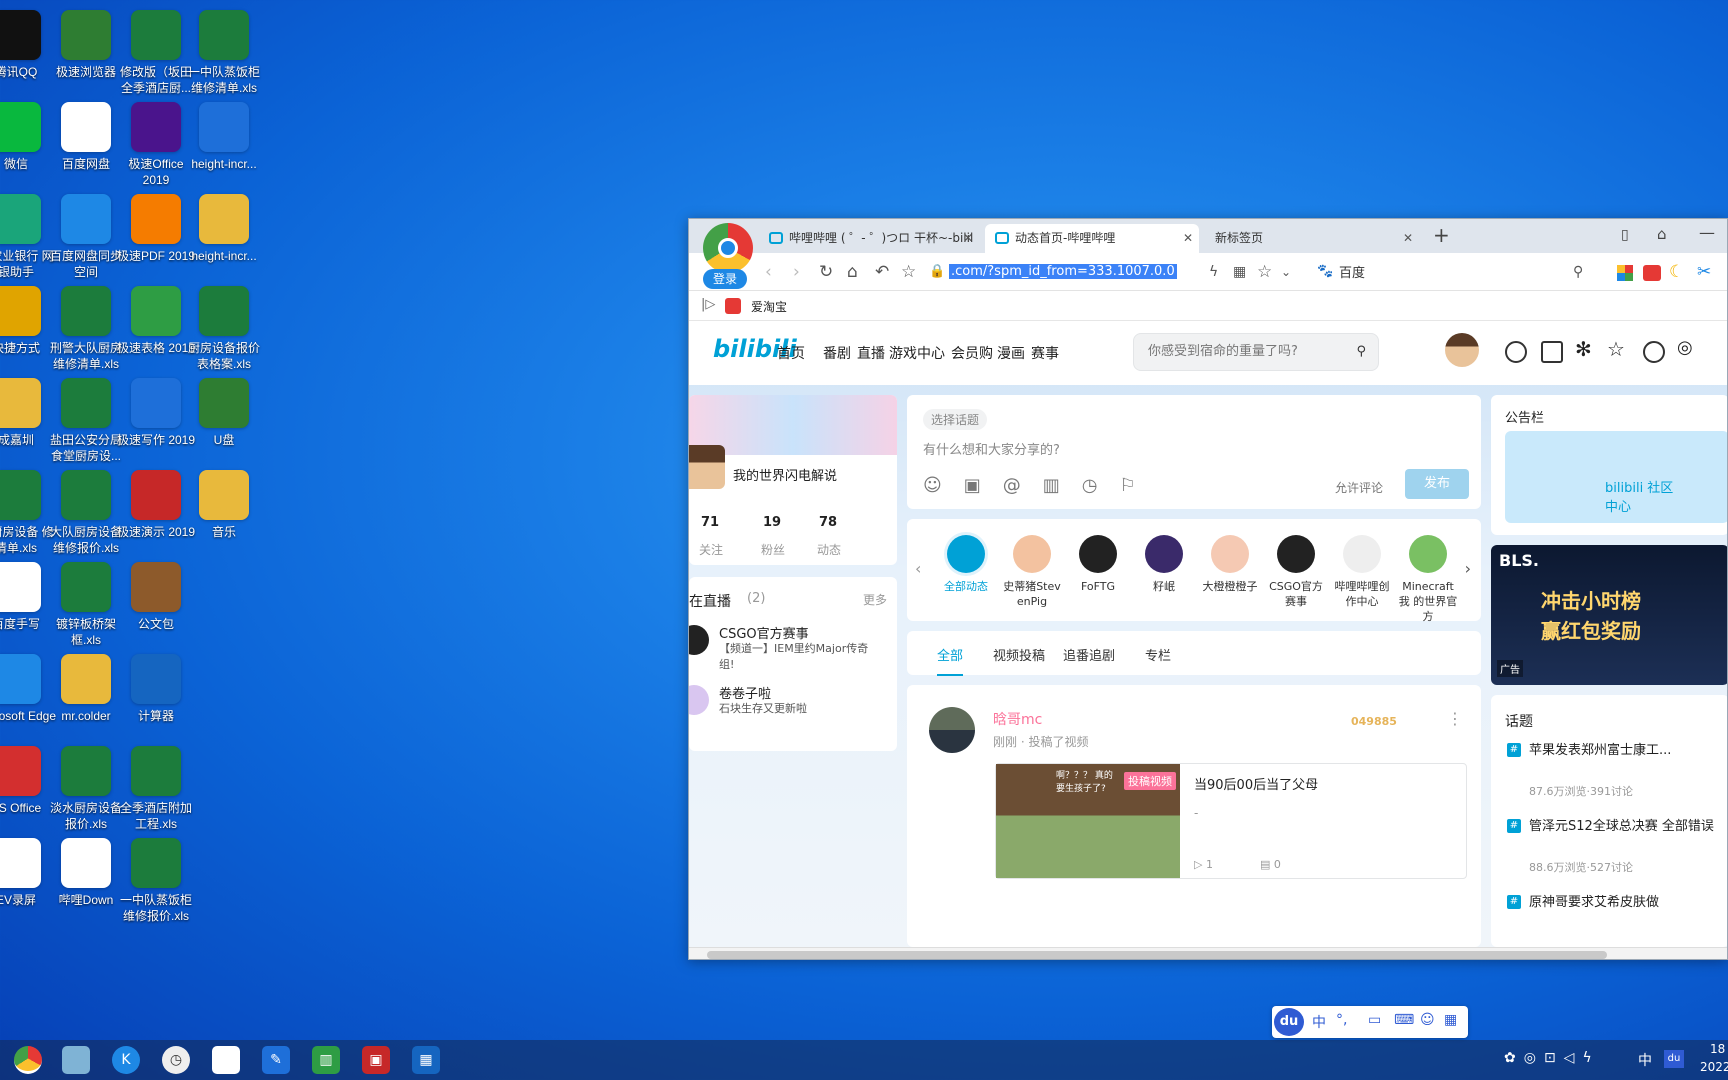  What do you see at coordinates (1099, 272) in the screenshot?
I see `address-bar: .com/?spm_id_from=333.1007.0.0` at bounding box center [1099, 272].